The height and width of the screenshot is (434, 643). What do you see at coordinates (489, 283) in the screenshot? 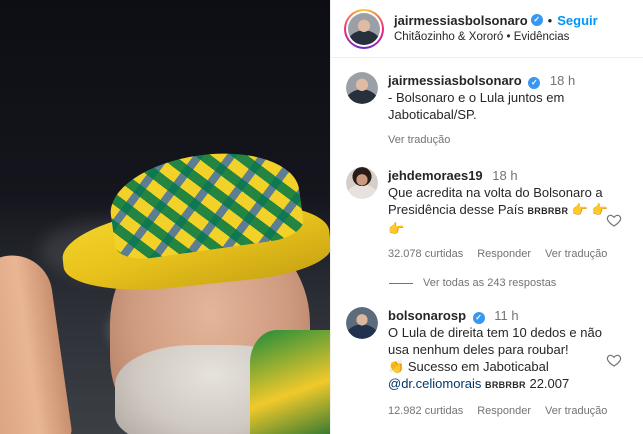
I see `view-replies-label: Ver todas as 243 respostas` at bounding box center [489, 283].